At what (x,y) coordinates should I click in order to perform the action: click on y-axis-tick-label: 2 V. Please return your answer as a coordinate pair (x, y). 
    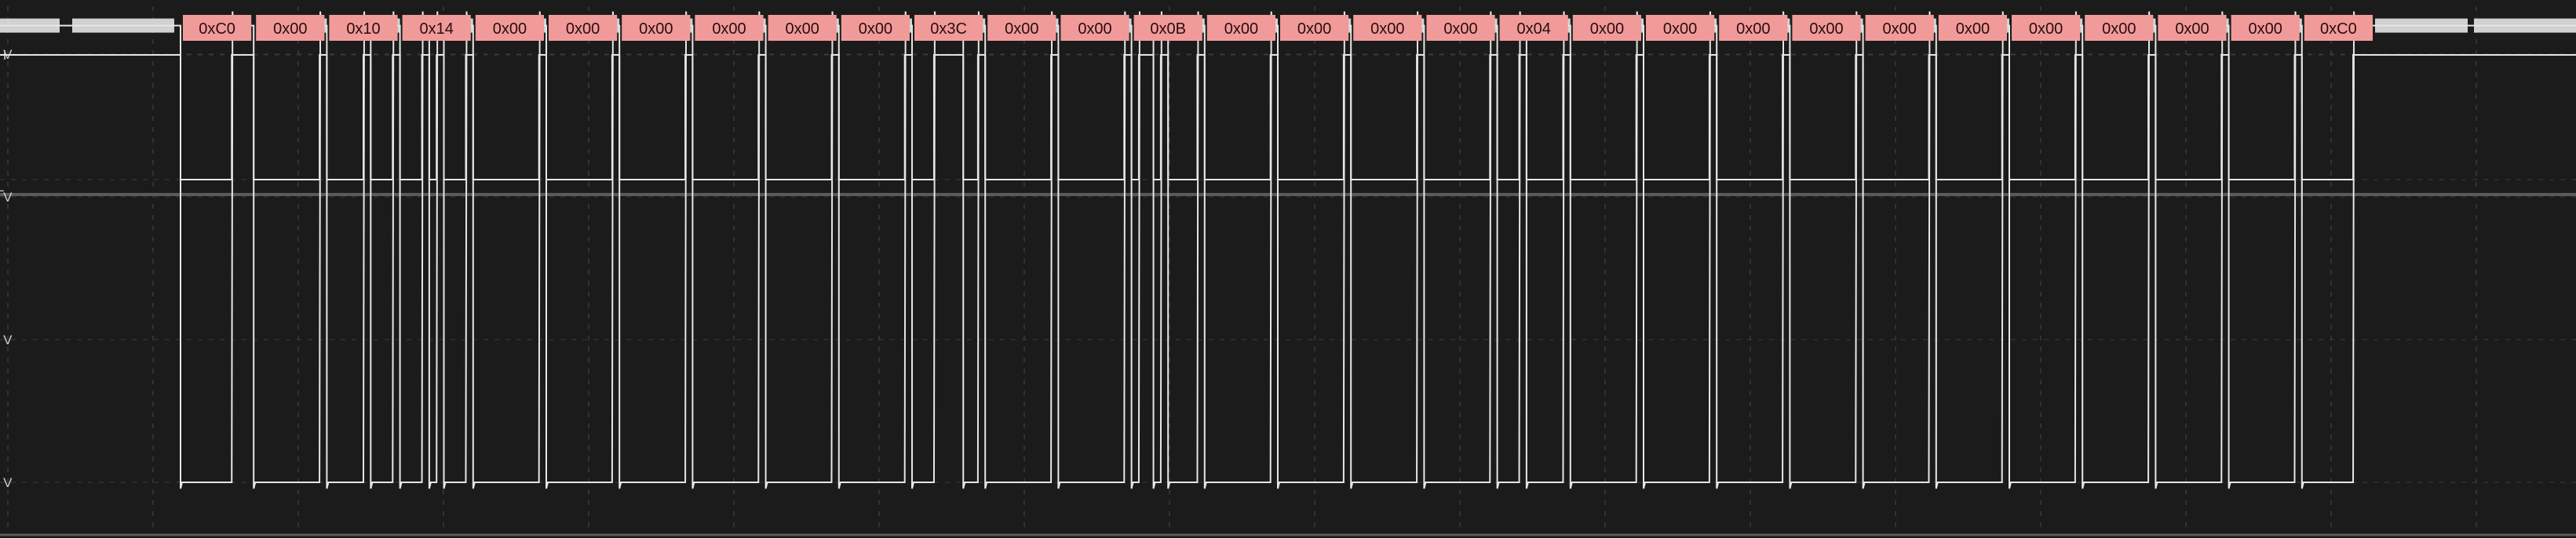
    Looking at the image, I should click on (6, 340).